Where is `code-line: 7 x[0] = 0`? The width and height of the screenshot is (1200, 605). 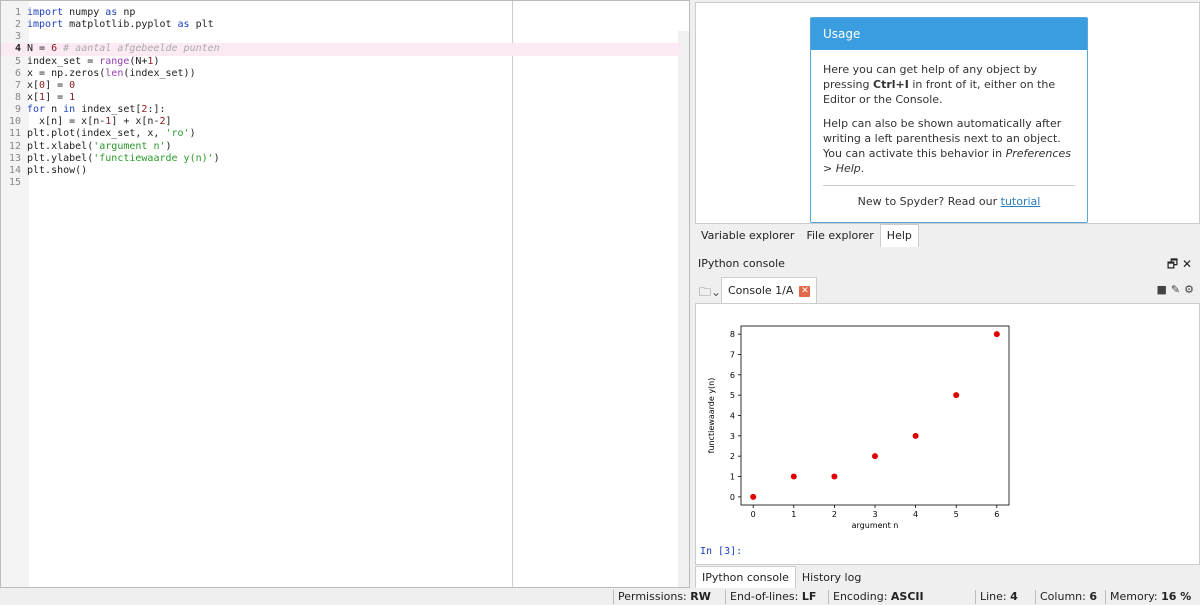 code-line: 7 x[0] = 0 is located at coordinates (341, 86).